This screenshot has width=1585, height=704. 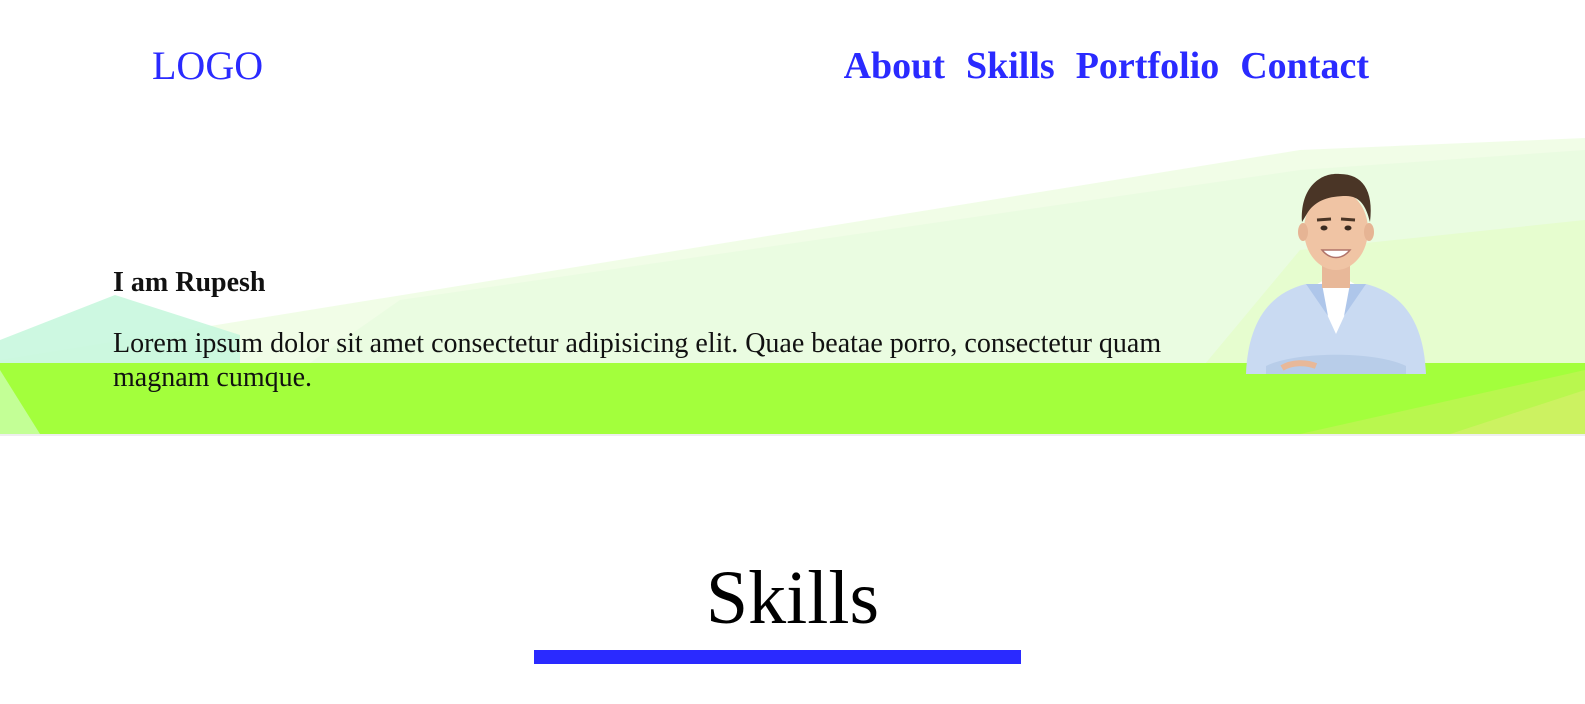 I want to click on logo-link: LOGO, so click(x=207, y=66).